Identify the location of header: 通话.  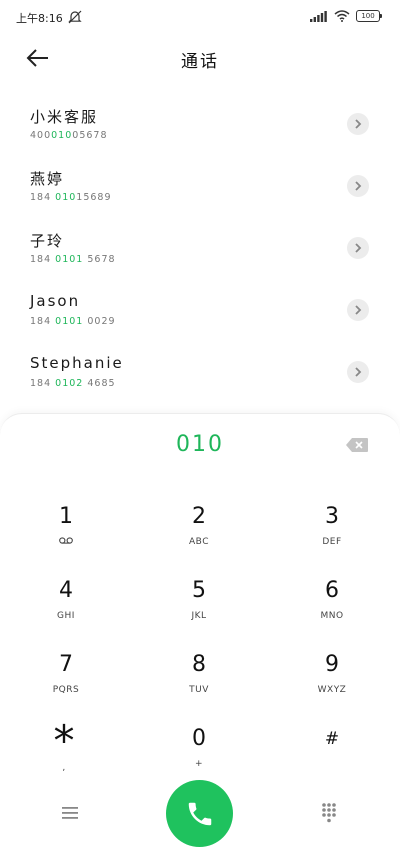
(200, 58).